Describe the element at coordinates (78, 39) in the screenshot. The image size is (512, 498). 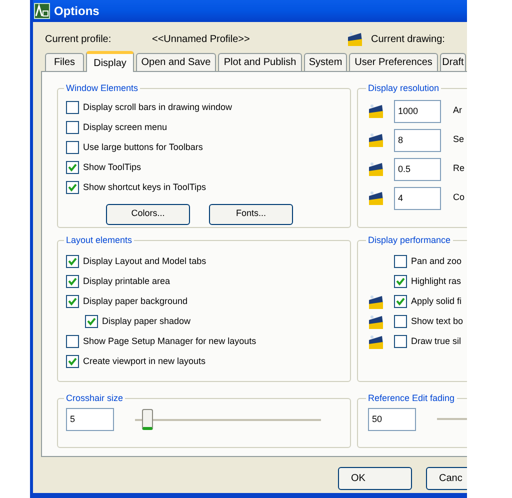
I see `profile-label: Current profile:` at that location.